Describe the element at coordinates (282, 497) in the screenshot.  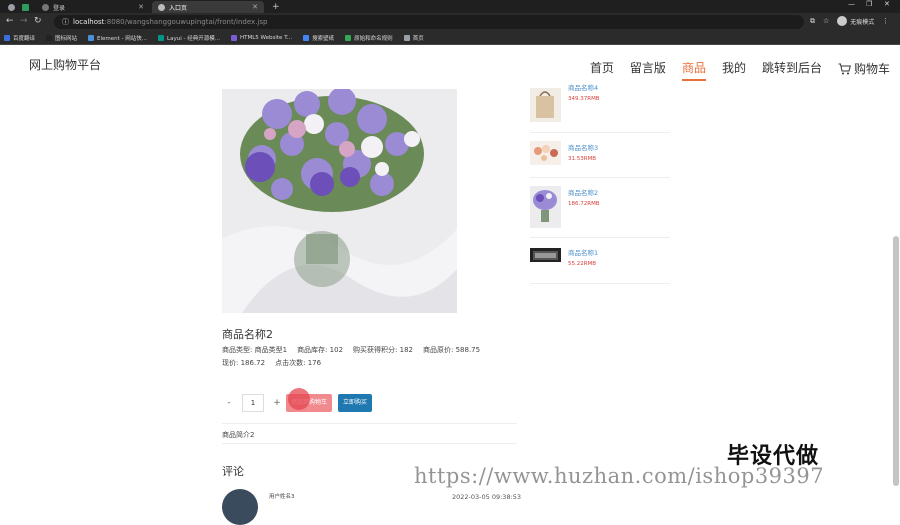
I see `comment-user: 用户姓名3` at that location.